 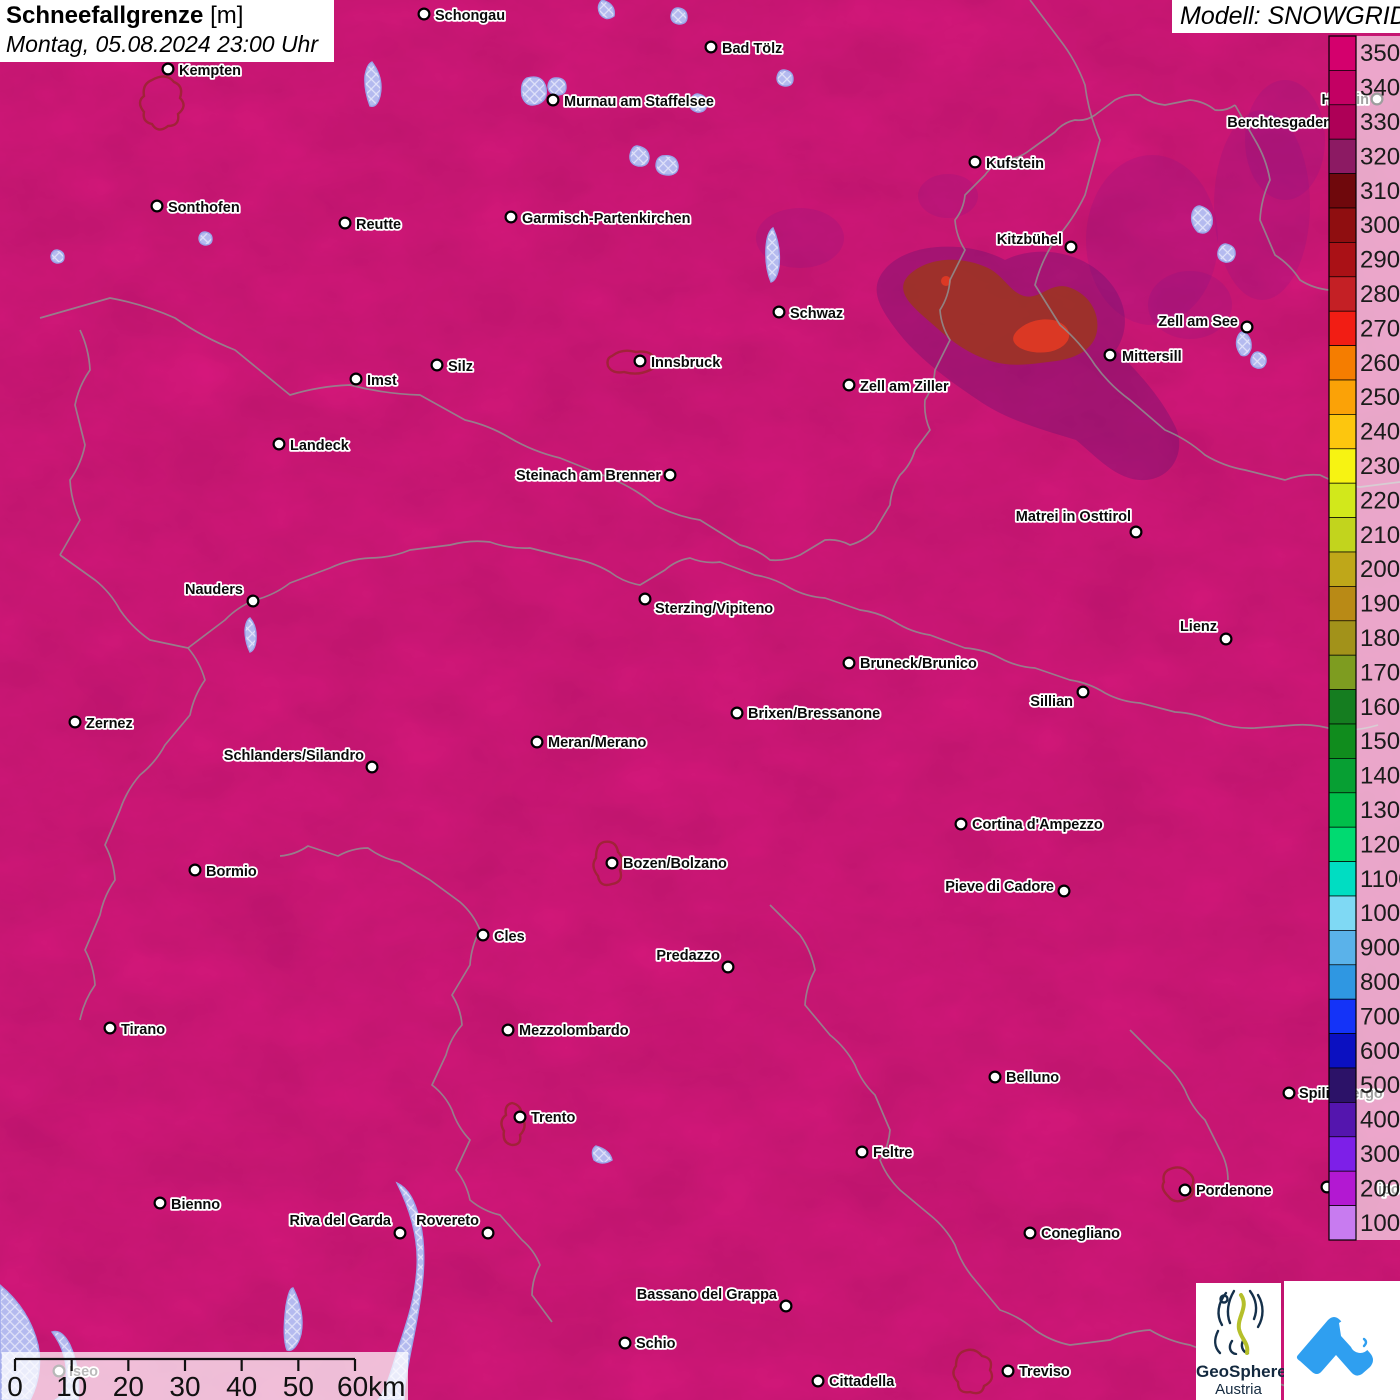 I want to click on colorbar-tick-label: 100, so click(x=1380, y=1223).